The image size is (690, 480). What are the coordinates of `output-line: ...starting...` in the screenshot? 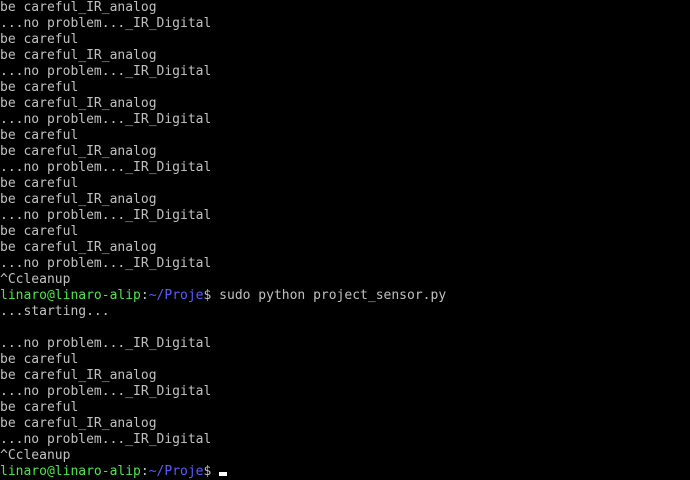 It's located at (55, 311).